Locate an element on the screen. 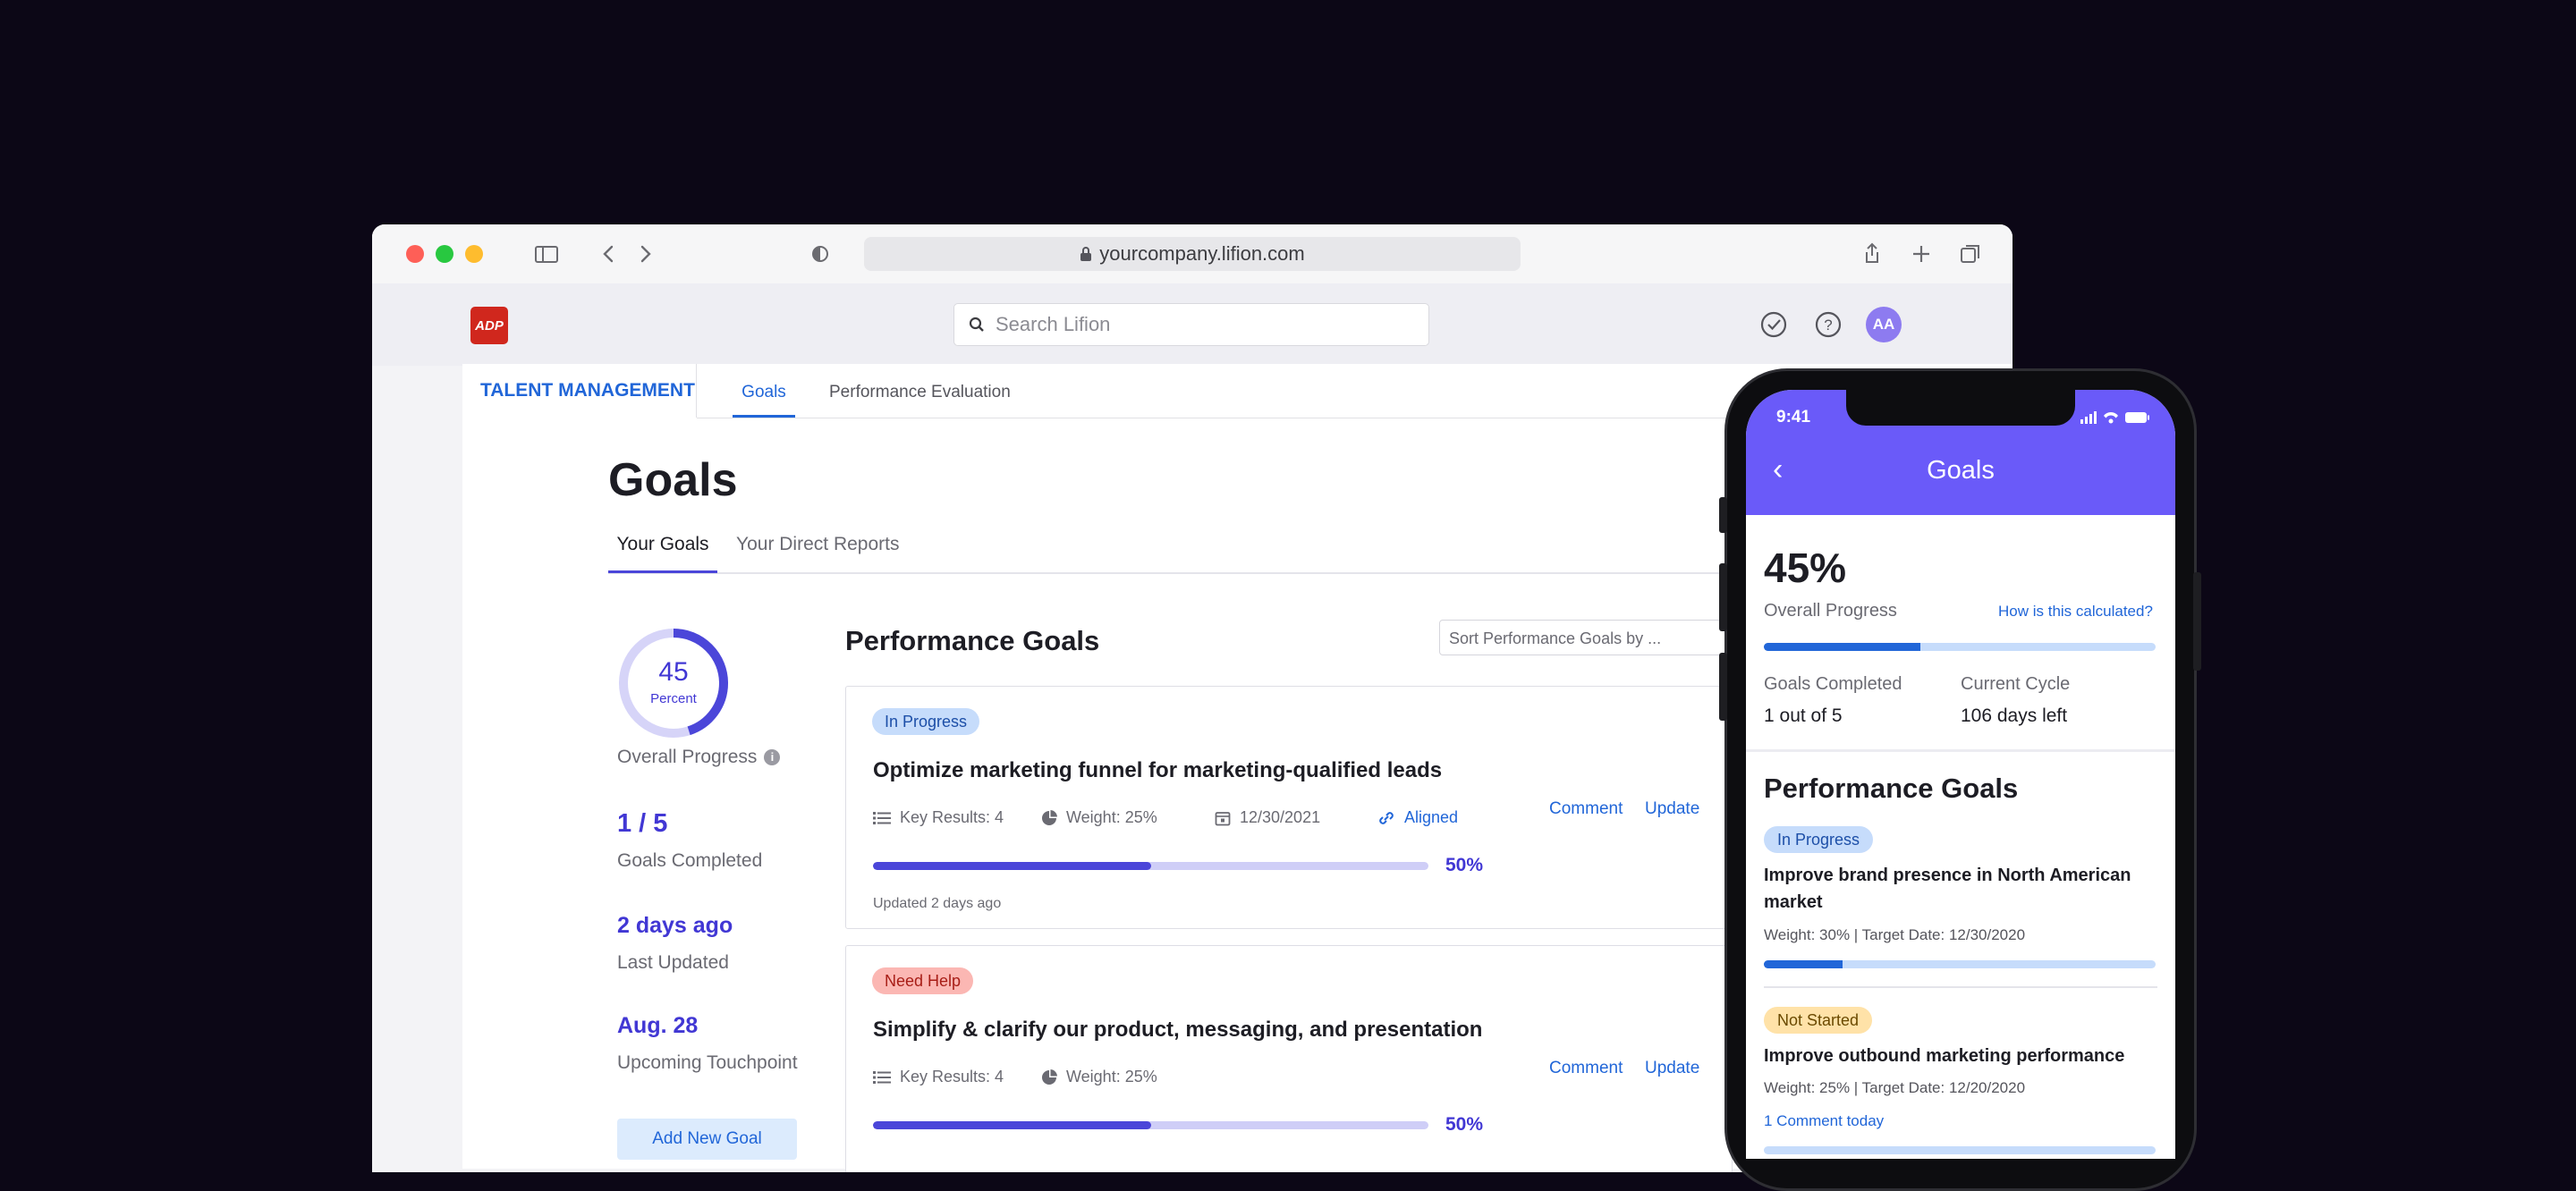 This screenshot has height=1191, width=2576. tab-your-goals: Your Goals is located at coordinates (662, 549).